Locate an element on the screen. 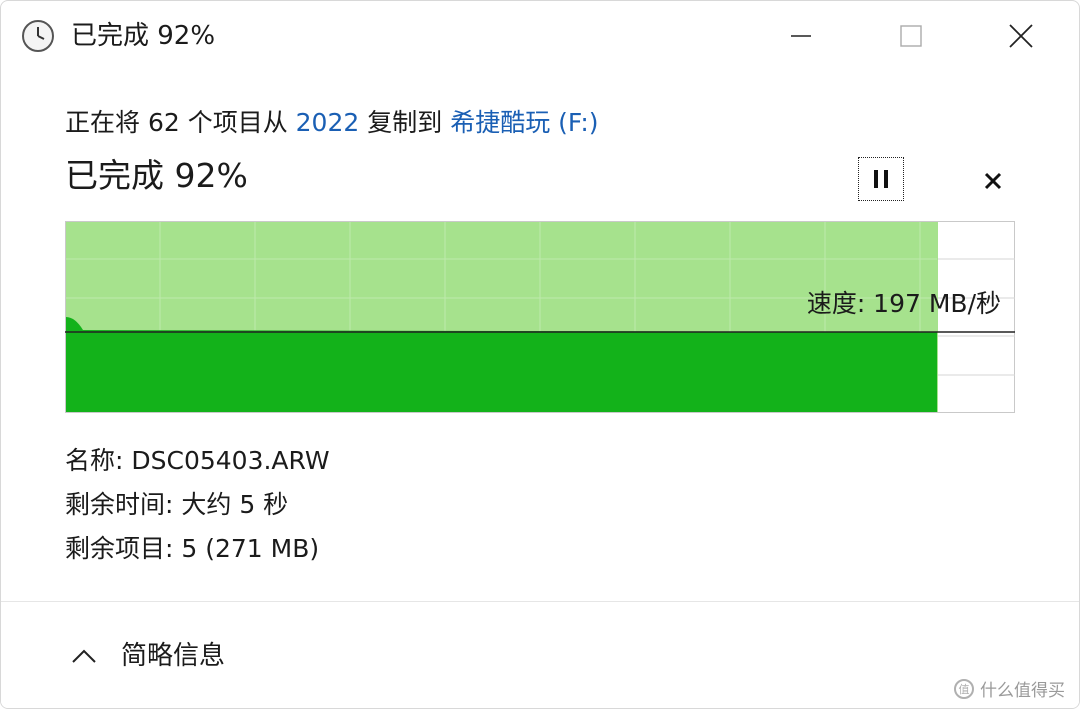 The image size is (1080, 709). watermark-text: 什么值得买 is located at coordinates (1022, 691).